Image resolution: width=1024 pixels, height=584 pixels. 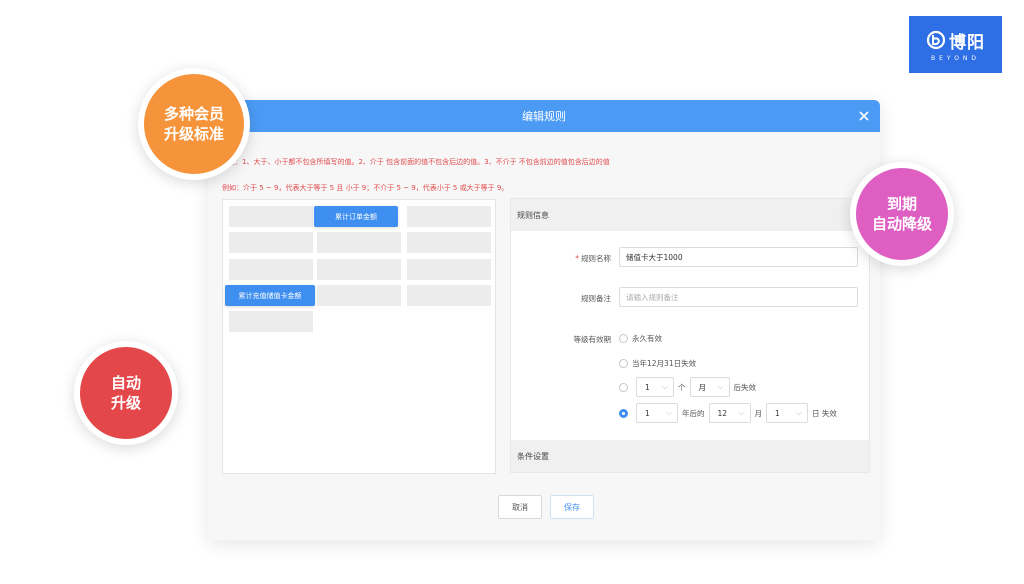 What do you see at coordinates (967, 42) in the screenshot?
I see `logo-brand-text: 博阳` at bounding box center [967, 42].